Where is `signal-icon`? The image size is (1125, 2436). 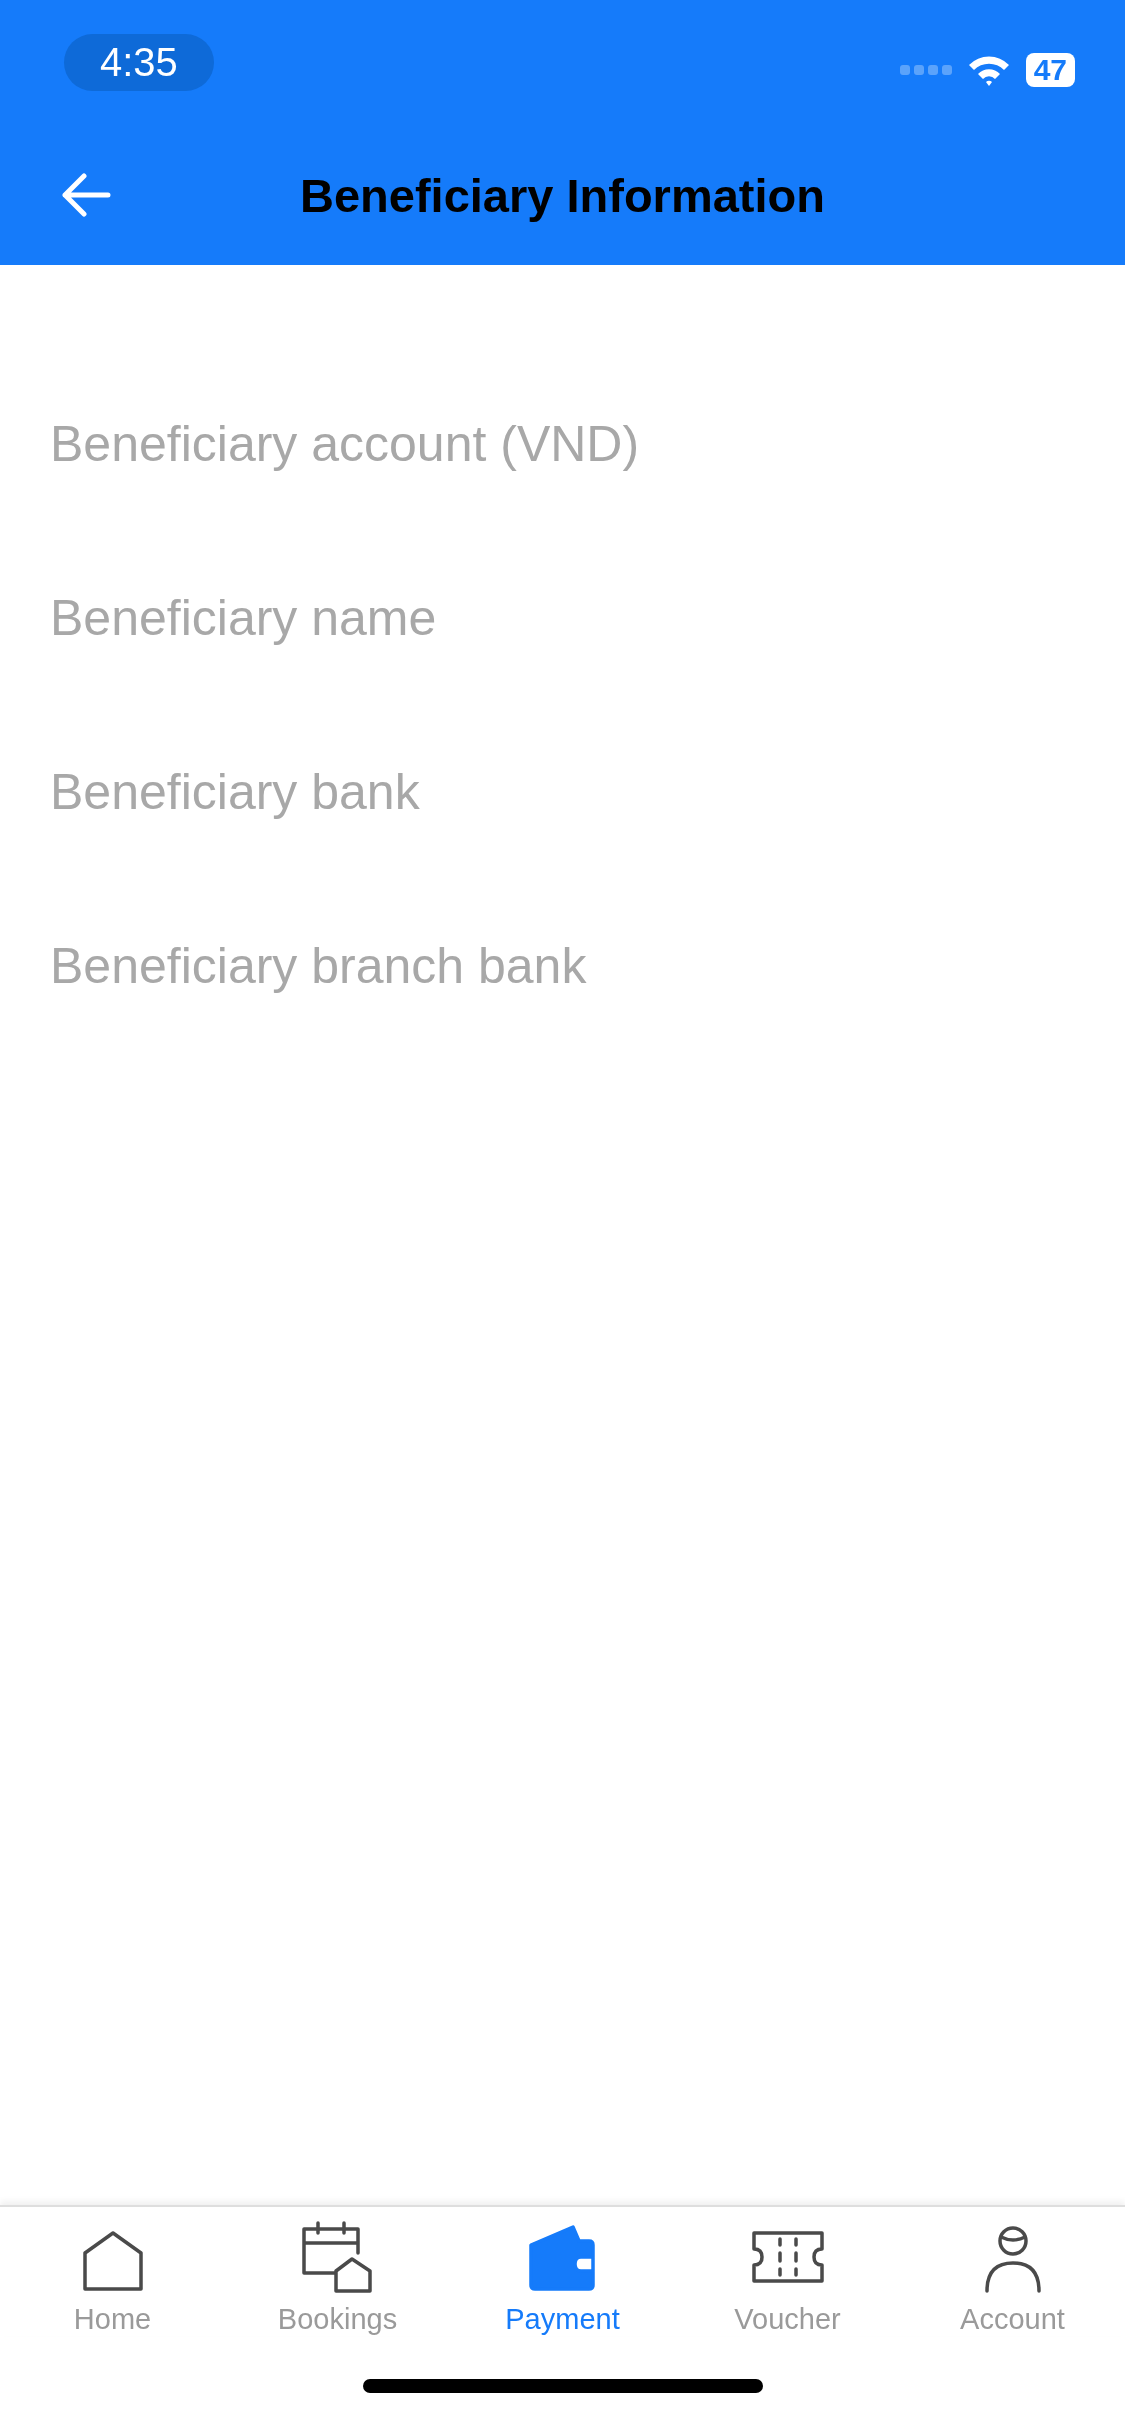
signal-icon is located at coordinates (925, 69).